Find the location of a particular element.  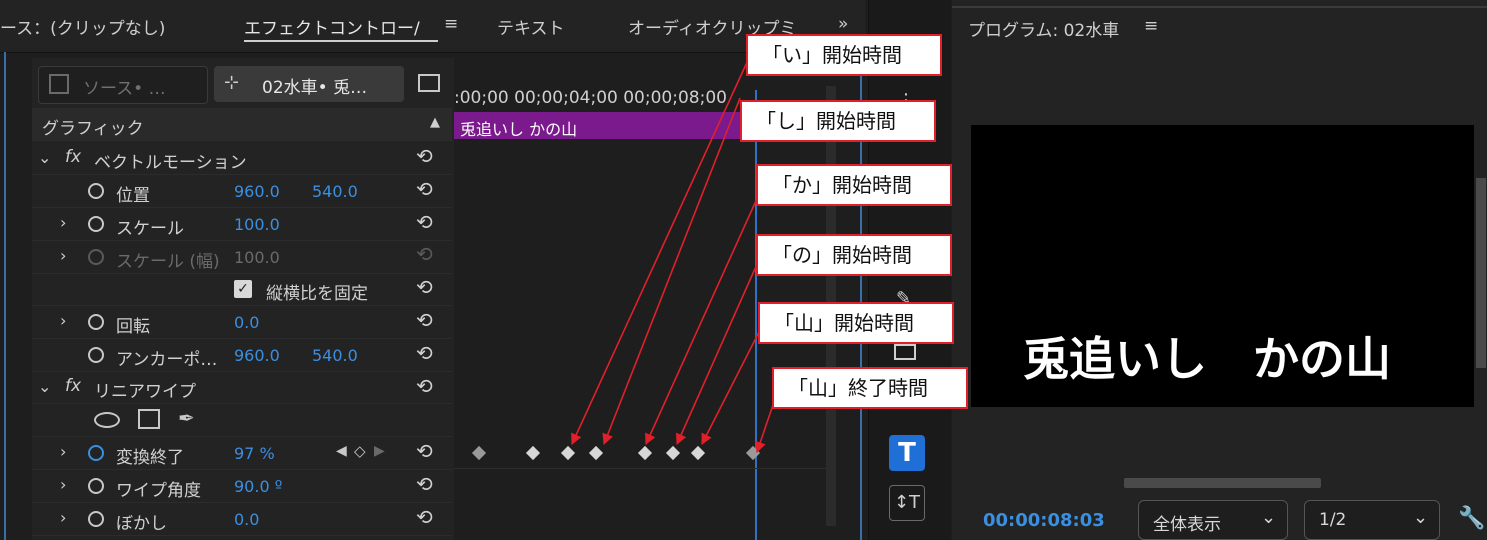

callout-i-start: 「い」開始時間 is located at coordinates (844, 55).